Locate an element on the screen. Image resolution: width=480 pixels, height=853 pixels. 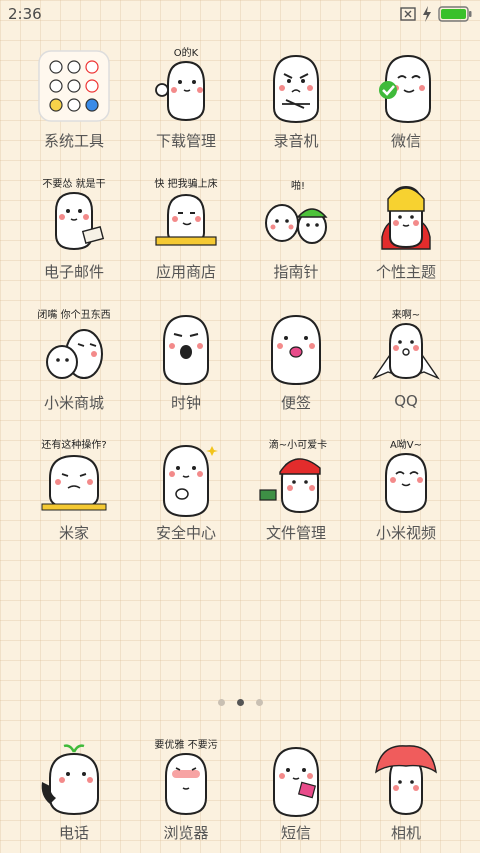
dock: 电话 要优雅 不要污 浏览器 短信 相机 is located at coordinates (240, 792).